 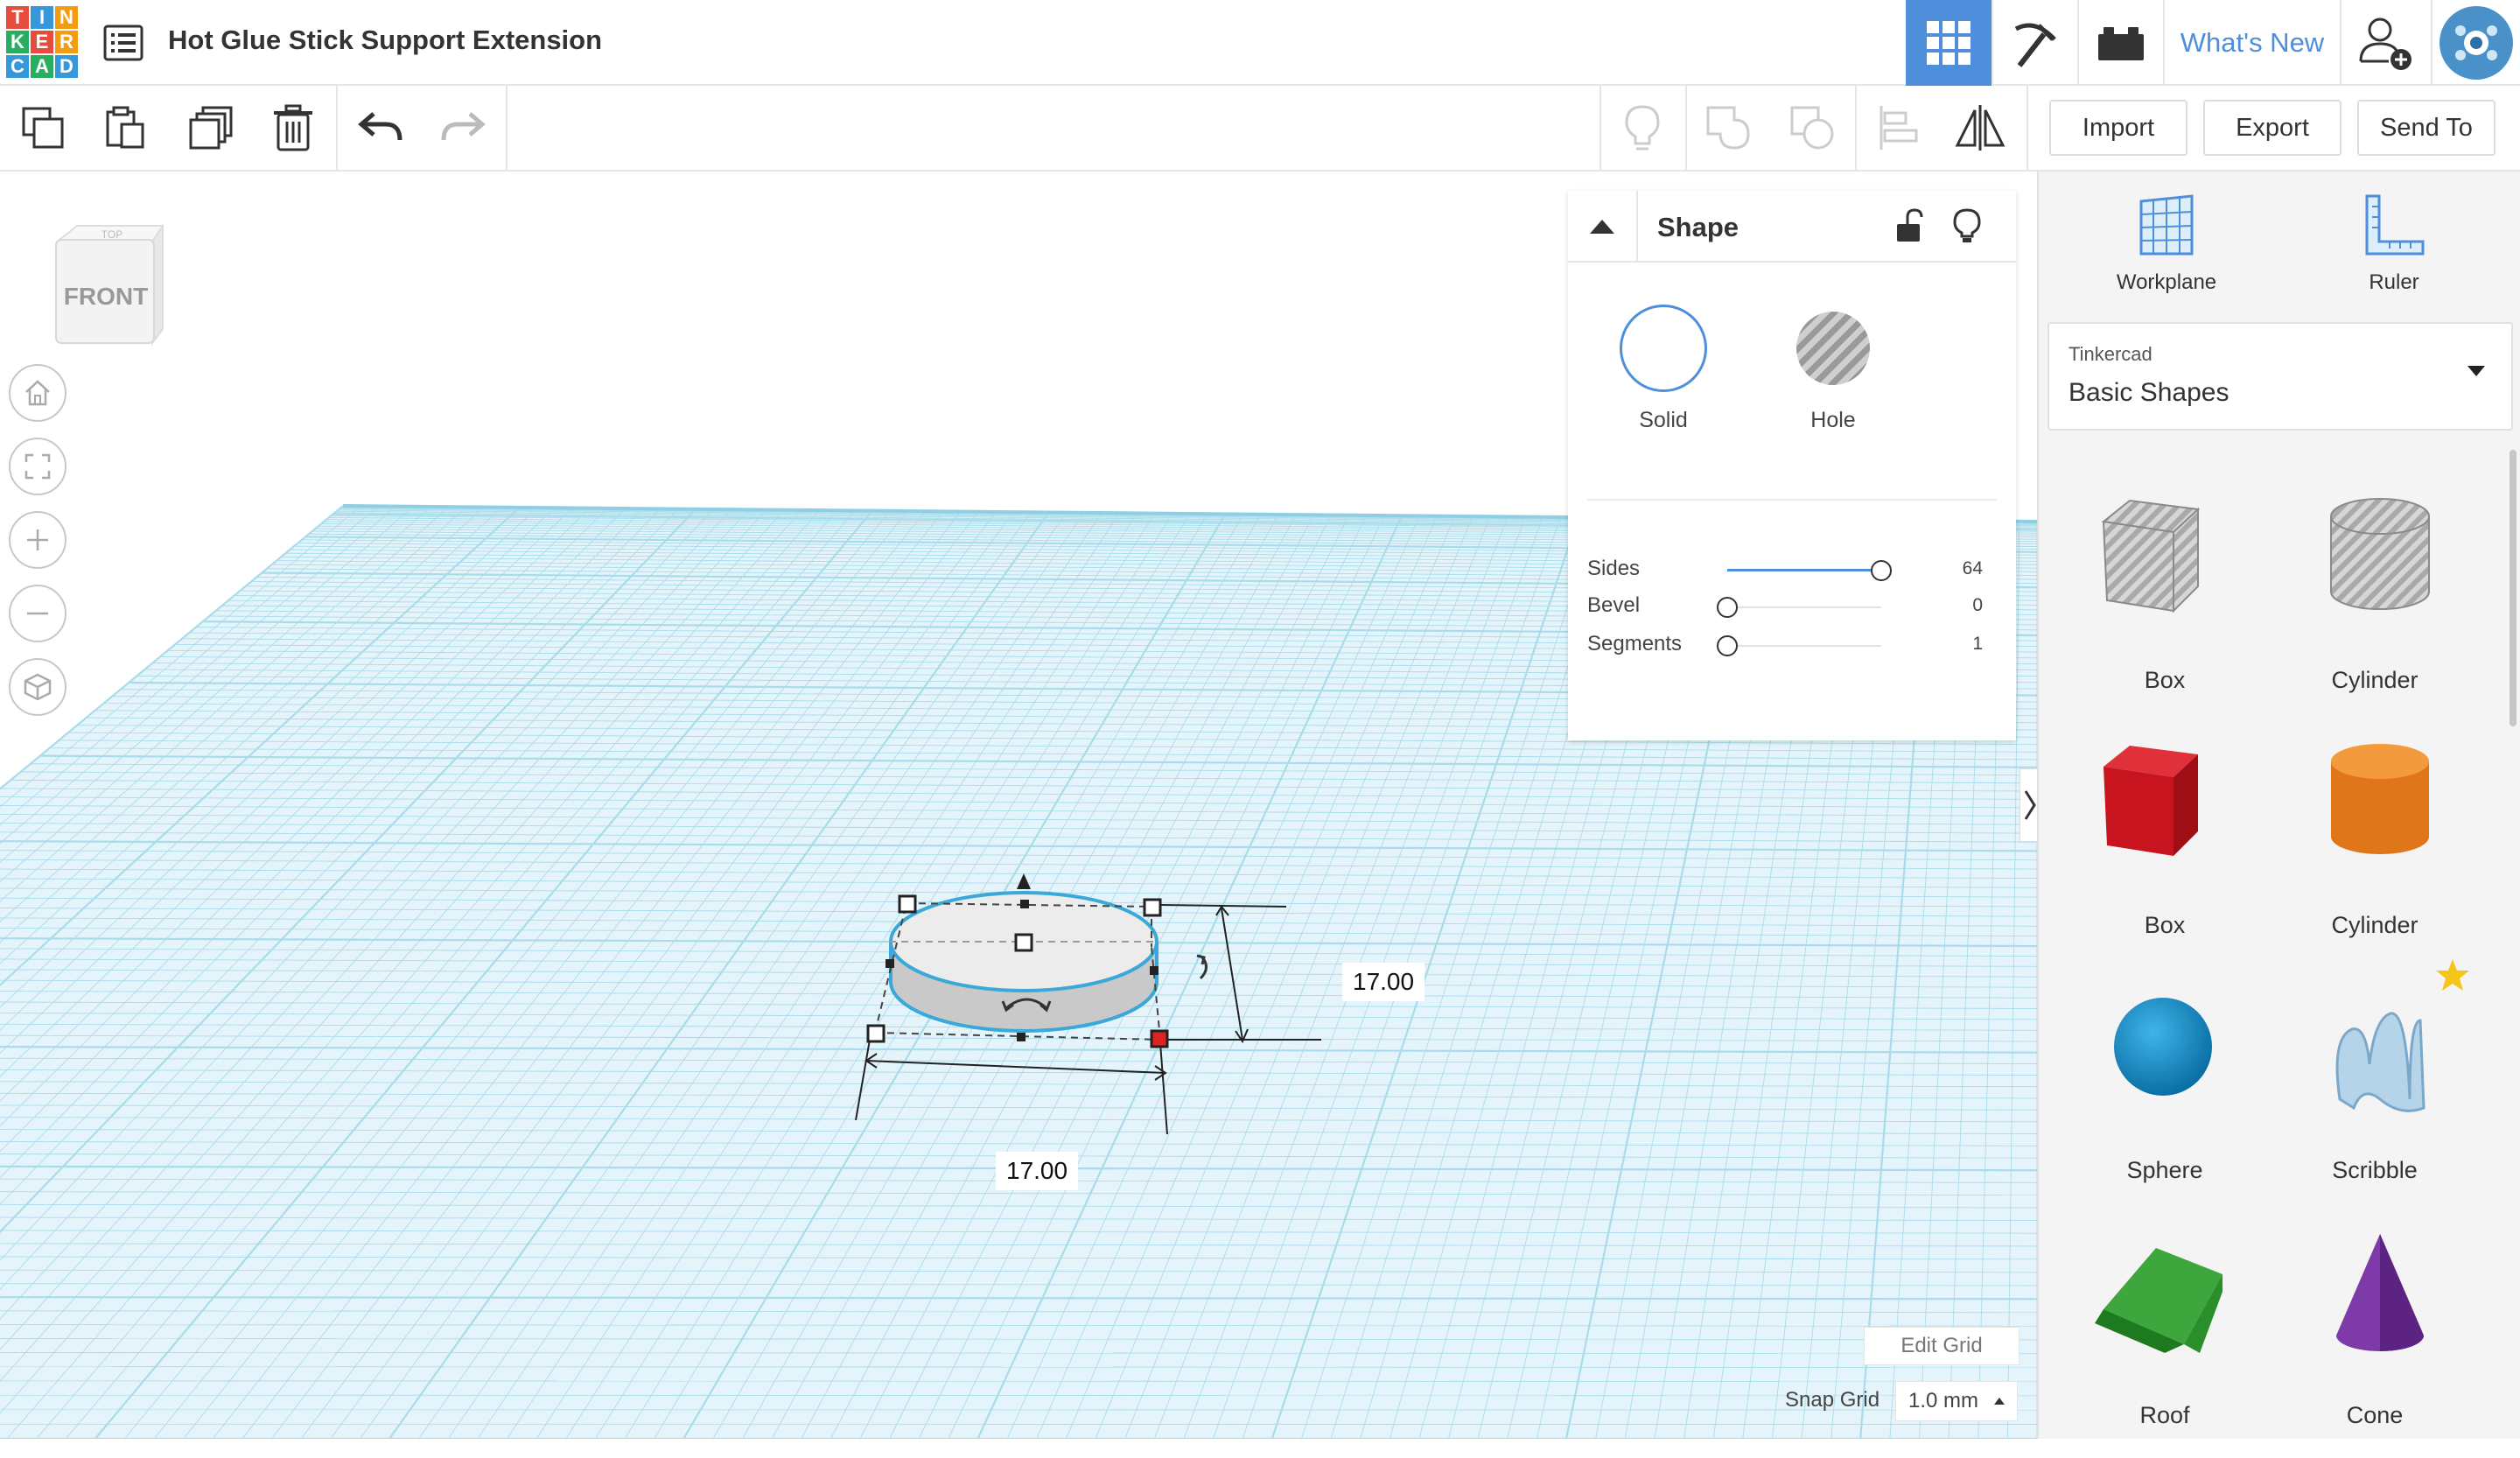 I want to click on dimension-width-label: 17.00, so click(x=1383, y=982).